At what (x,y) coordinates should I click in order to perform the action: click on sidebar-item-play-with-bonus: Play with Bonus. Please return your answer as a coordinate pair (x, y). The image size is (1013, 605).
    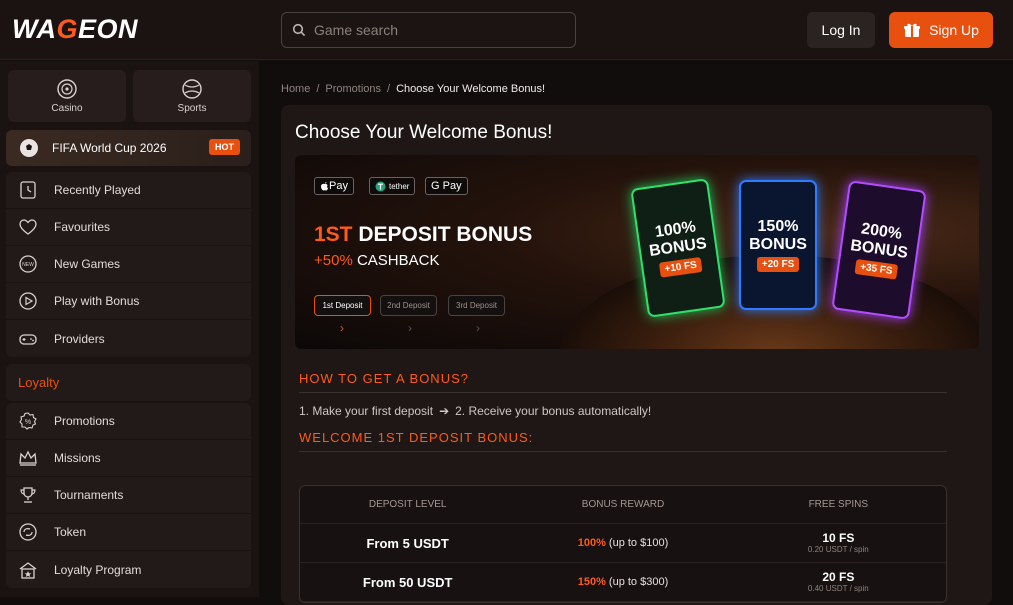
    Looking at the image, I should click on (128, 301).